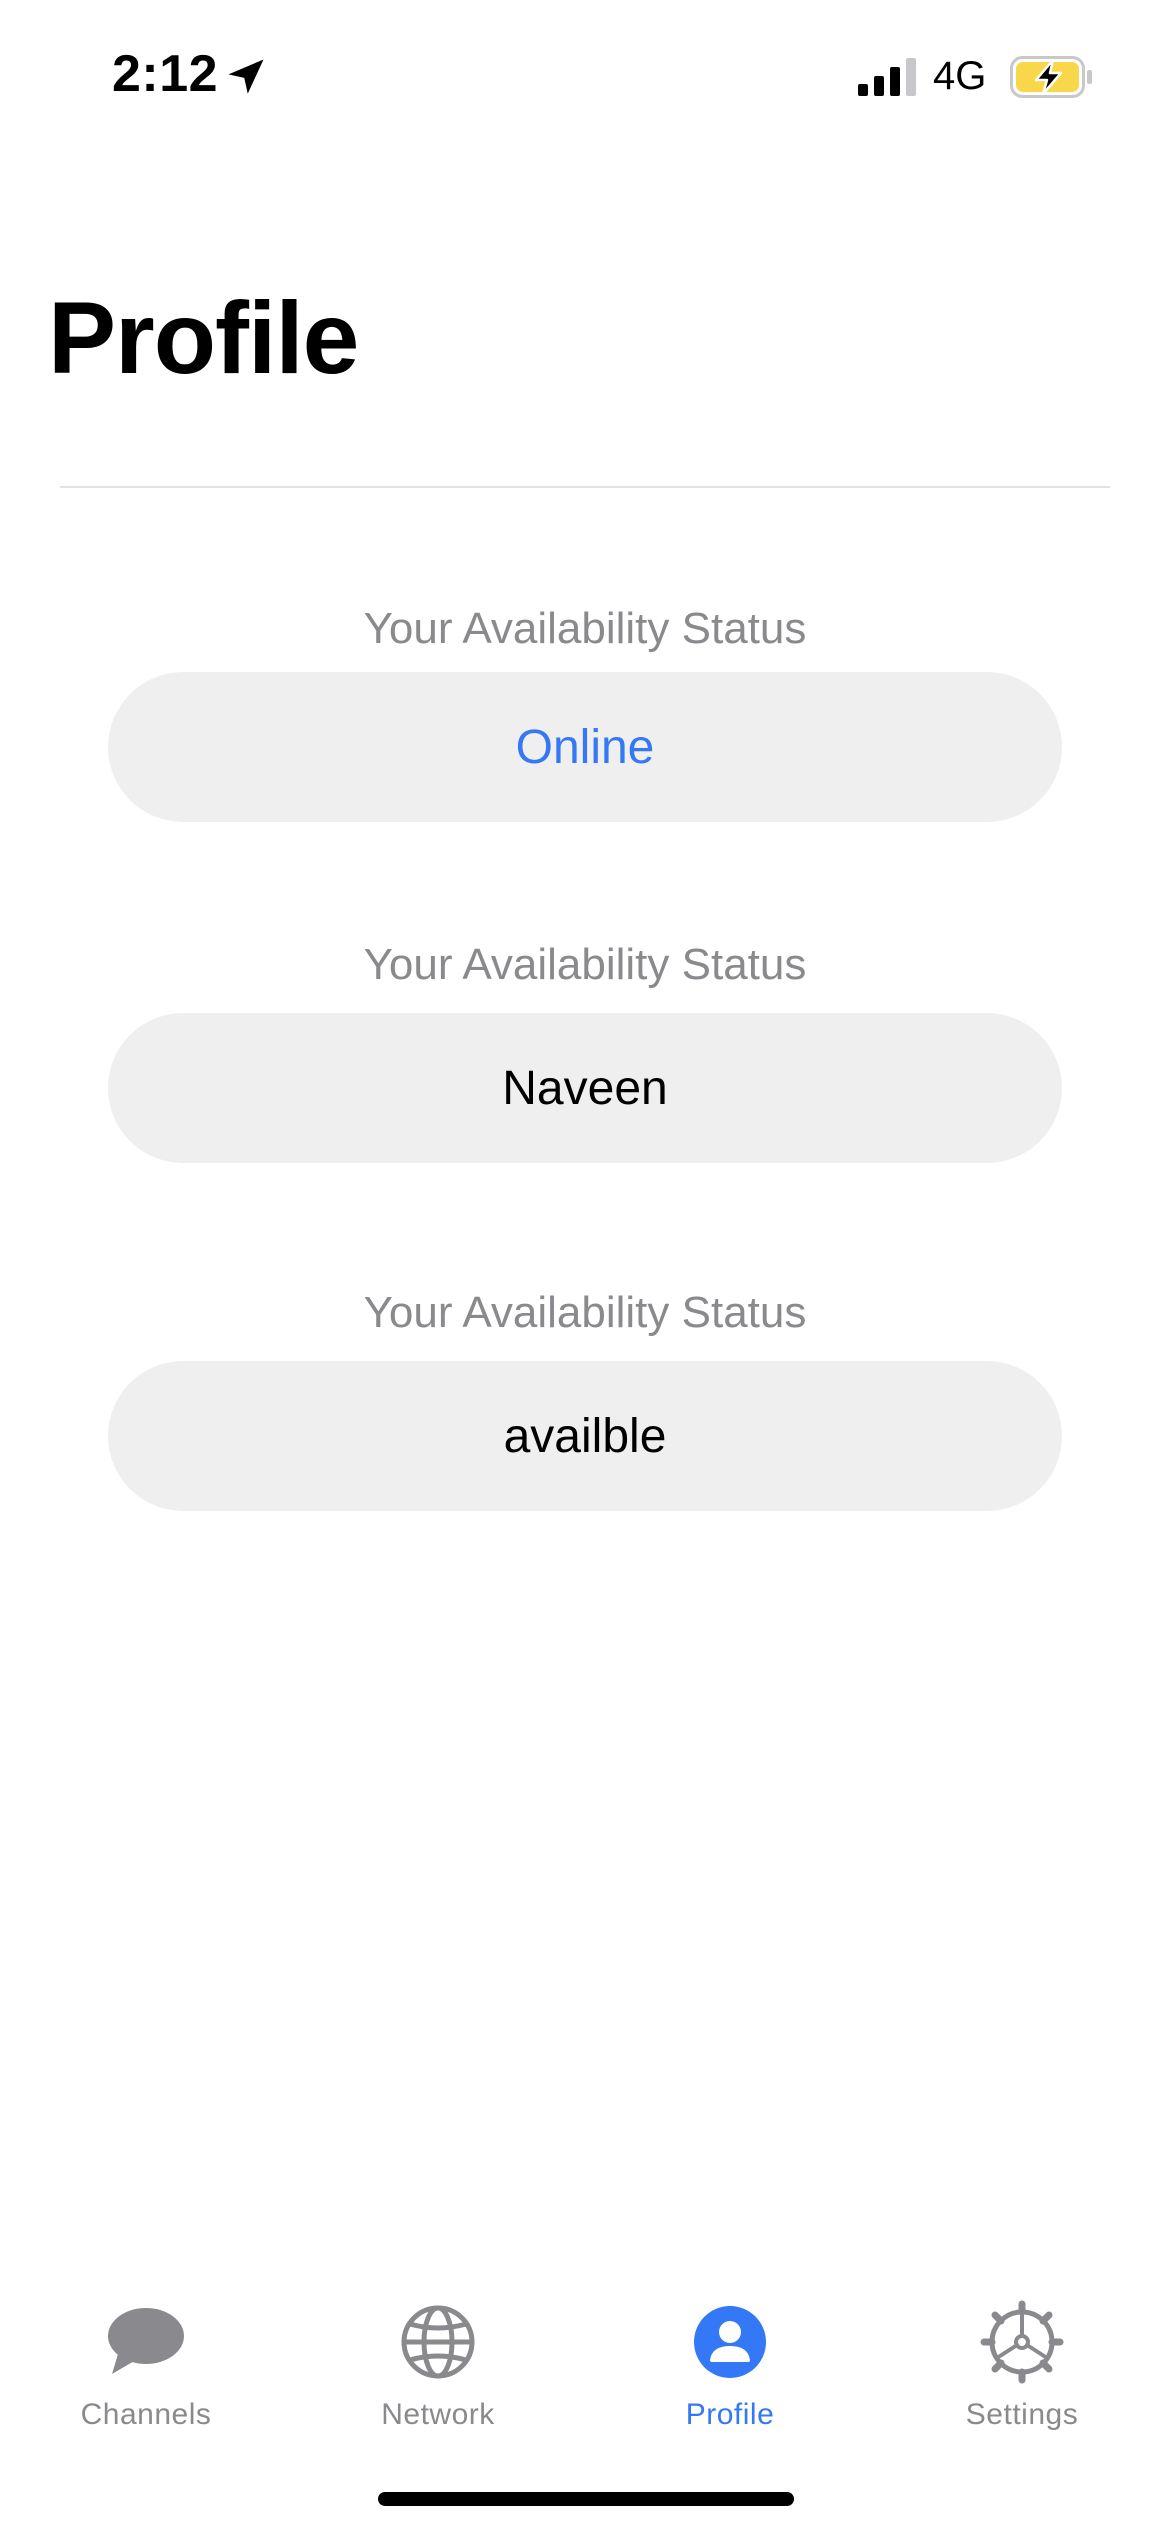 The image size is (1170, 2532). What do you see at coordinates (585, 487) in the screenshot?
I see `title-divider` at bounding box center [585, 487].